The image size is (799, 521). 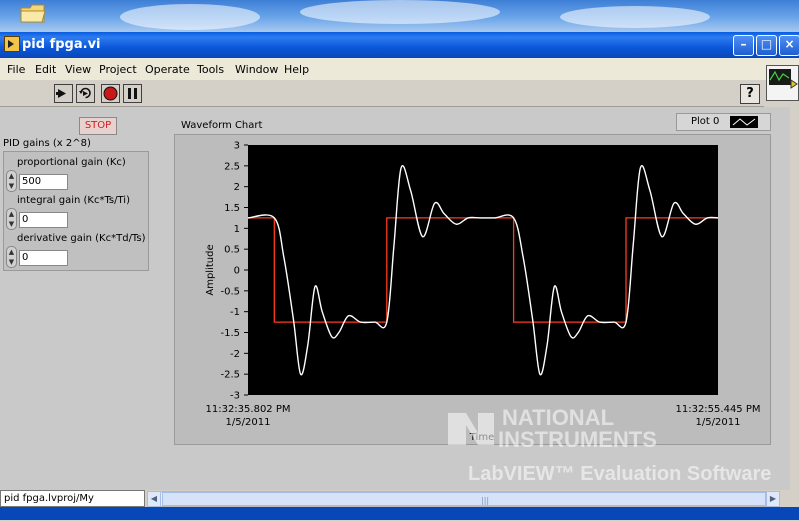 What do you see at coordinates (773, 499) in the screenshot?
I see `scroll-right-button: ▶` at bounding box center [773, 499].